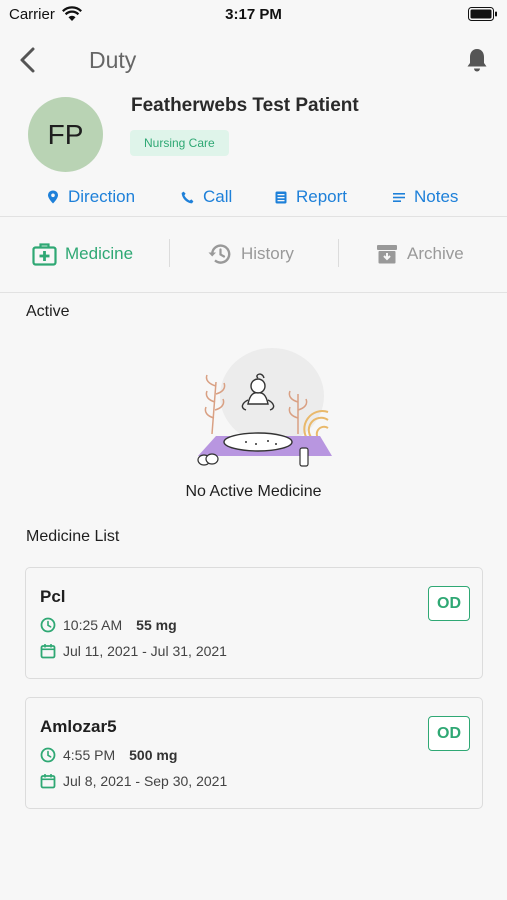 The image size is (507, 900). I want to click on notes-button: Notes, so click(425, 197).